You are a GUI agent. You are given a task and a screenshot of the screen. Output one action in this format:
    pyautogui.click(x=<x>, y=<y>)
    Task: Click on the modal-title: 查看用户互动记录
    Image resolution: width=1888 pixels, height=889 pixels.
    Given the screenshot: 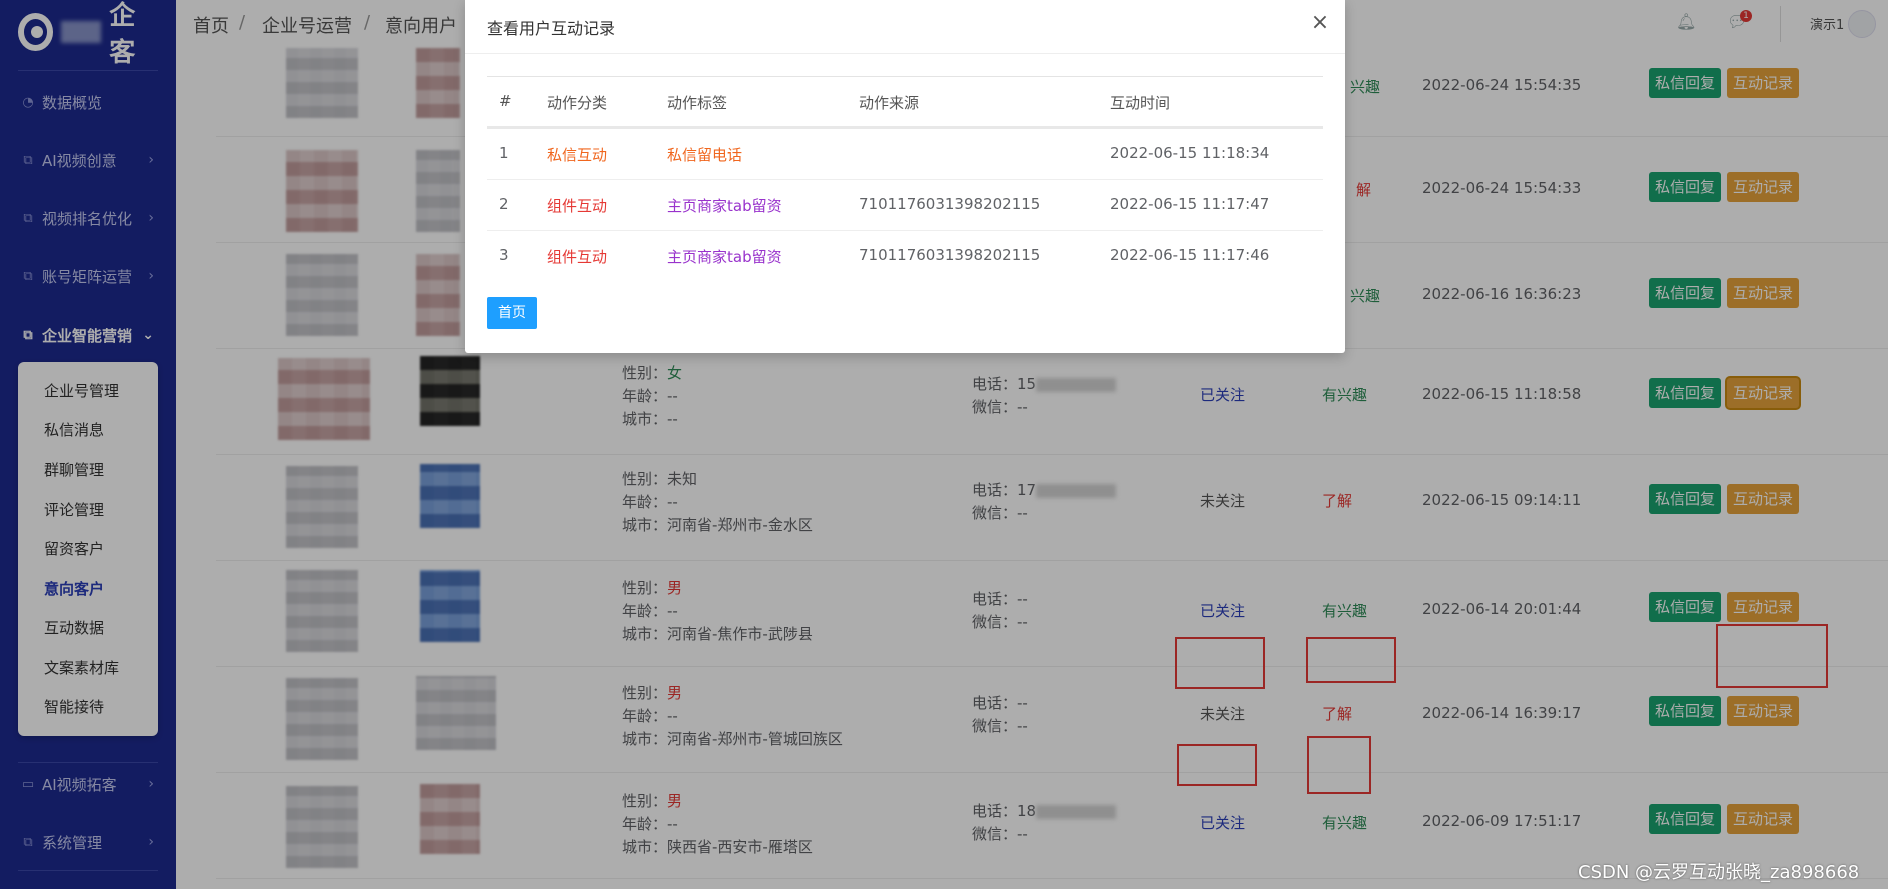 What is the action you would take?
    pyautogui.click(x=551, y=28)
    